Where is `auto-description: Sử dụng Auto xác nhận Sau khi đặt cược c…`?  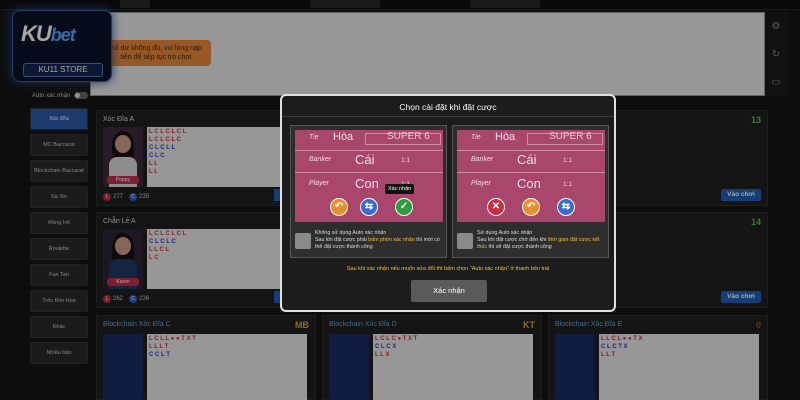
auto-description: Sử dụng Auto xác nhận Sau khi đặt cược c… is located at coordinates (538, 240).